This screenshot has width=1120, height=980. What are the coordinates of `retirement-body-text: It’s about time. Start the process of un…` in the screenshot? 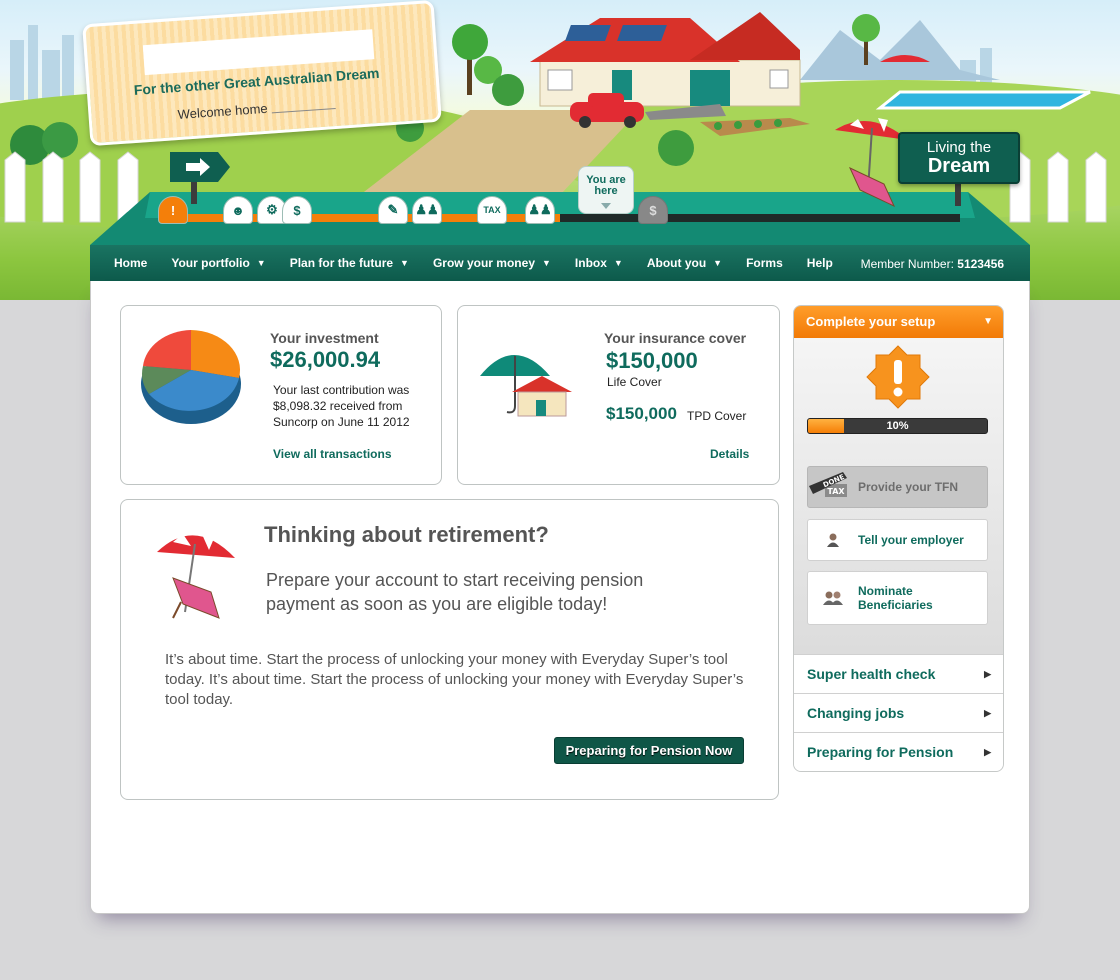 It's located at (454, 679).